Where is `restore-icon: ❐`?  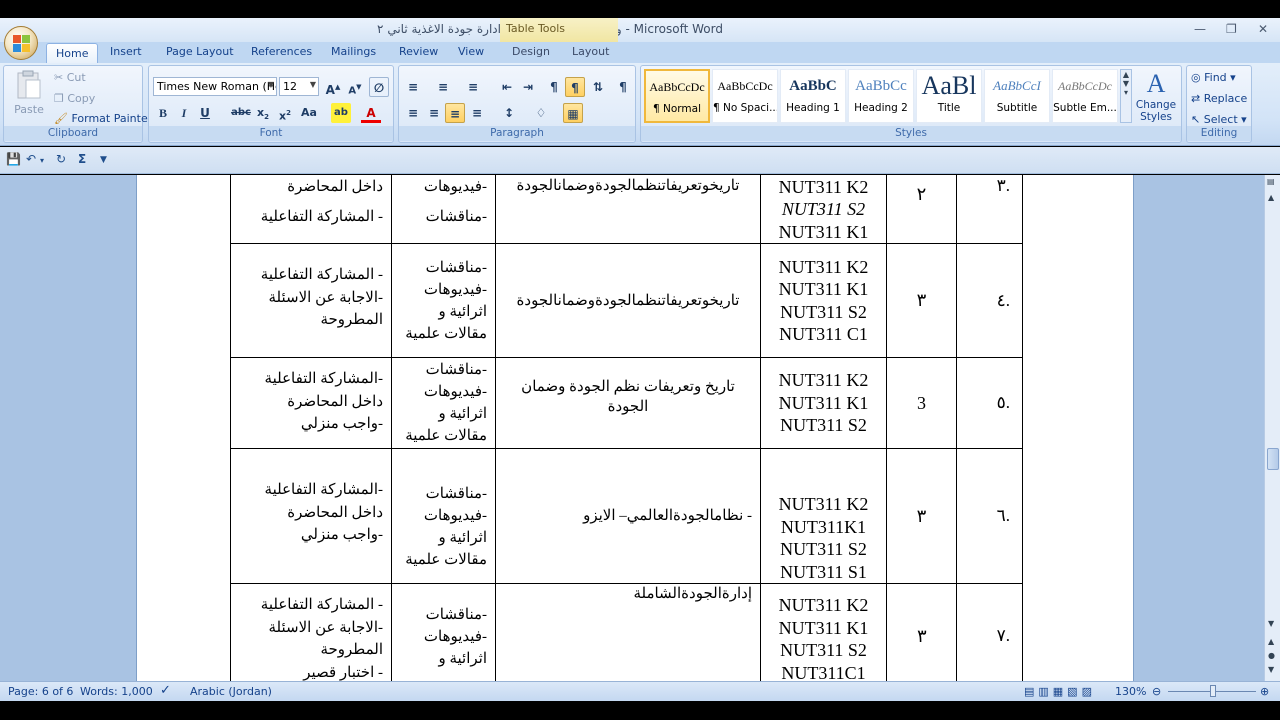
restore-icon: ❐ is located at coordinates (1231, 29).